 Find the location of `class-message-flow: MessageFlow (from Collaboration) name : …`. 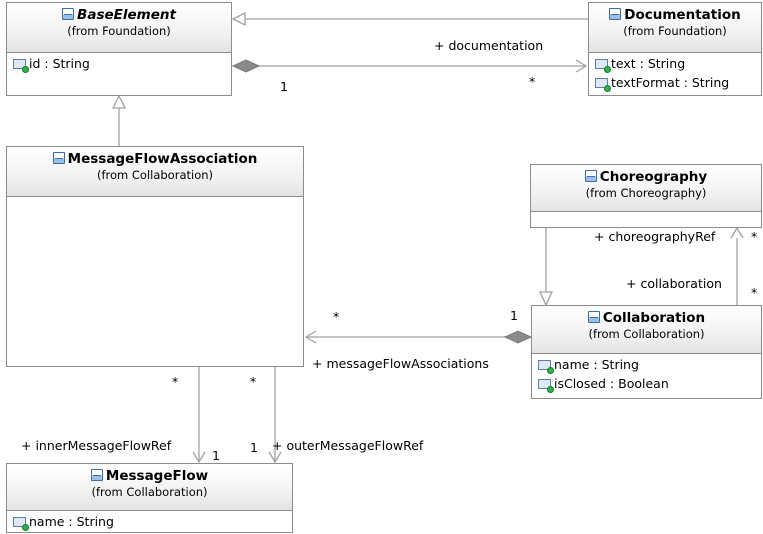

class-message-flow: MessageFlow (from Collaboration) name : … is located at coordinates (149, 498).